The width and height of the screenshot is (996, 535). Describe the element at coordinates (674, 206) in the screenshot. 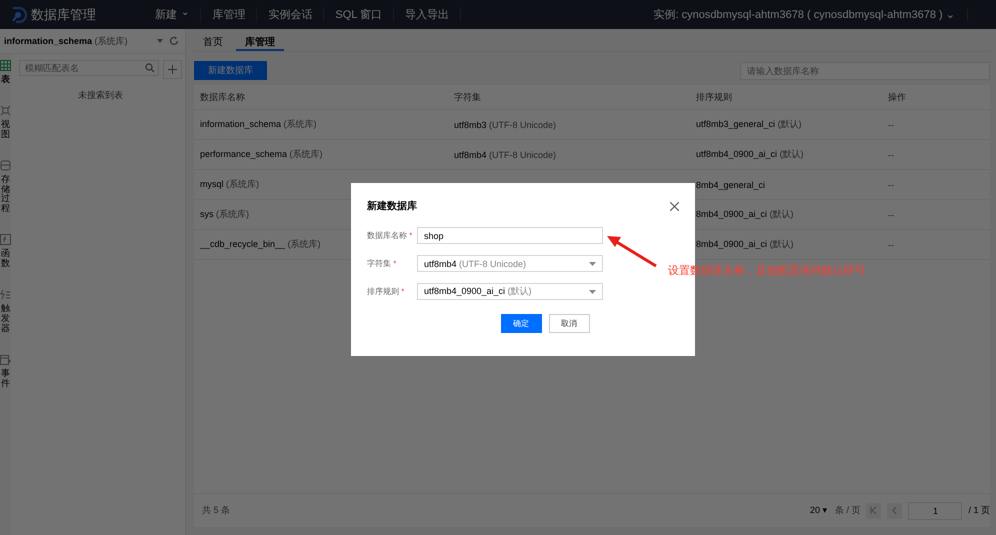

I see `close-icon` at that location.